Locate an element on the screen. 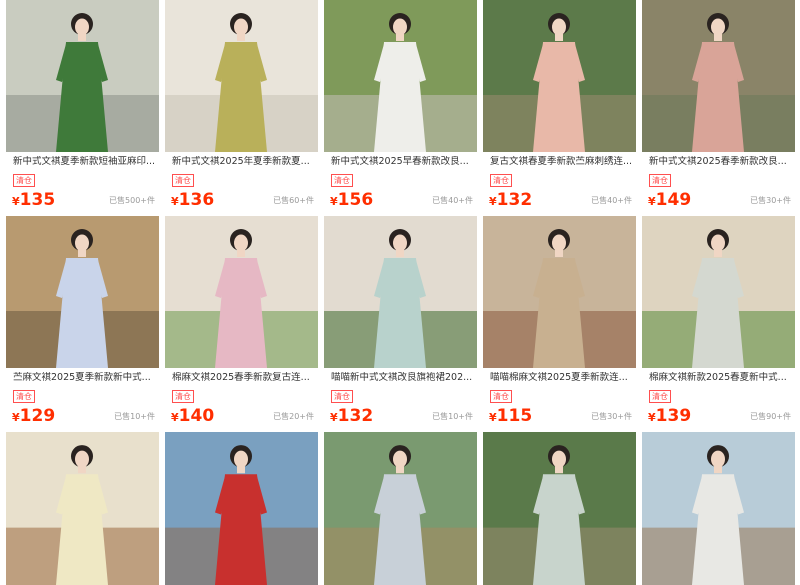 This screenshot has height=585, width=800. product-price: ¥140 is located at coordinates (192, 417).